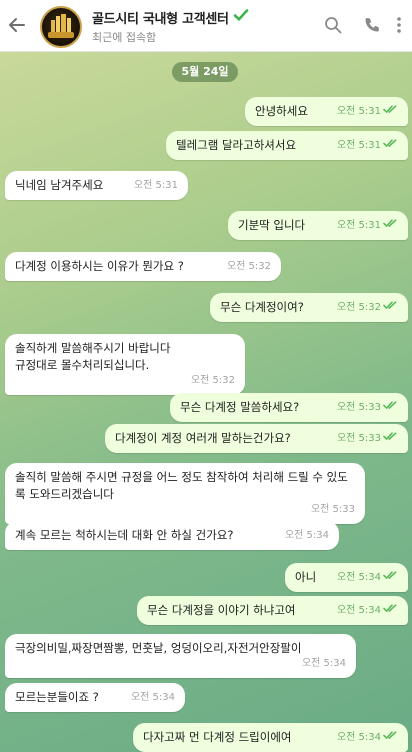  I want to click on message-text: 무슨 다계정을 이야기 하냐고여, so click(221, 610).